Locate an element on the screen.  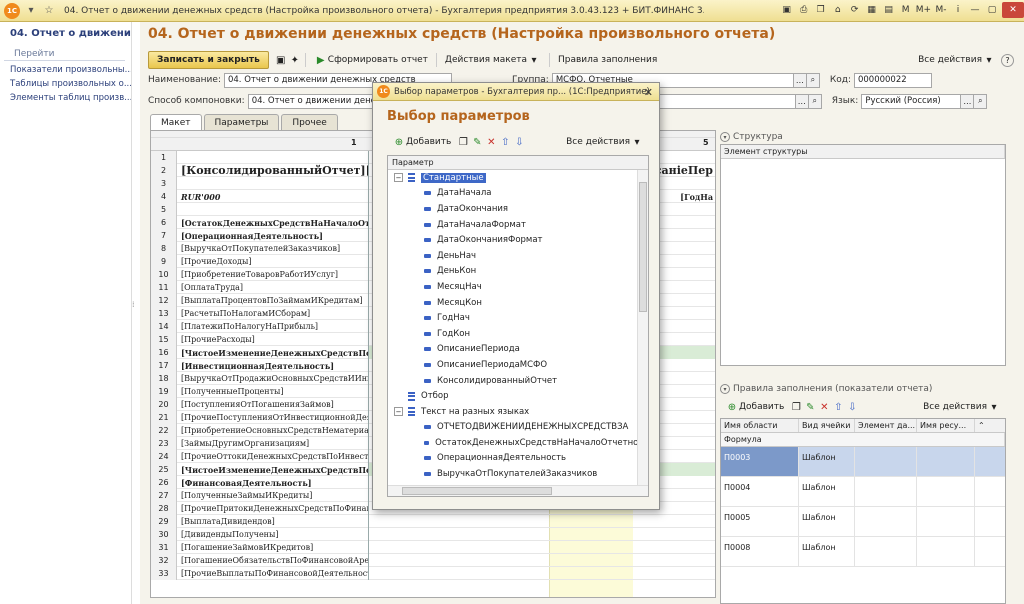
row-number: 3 is located at coordinates (164, 183).